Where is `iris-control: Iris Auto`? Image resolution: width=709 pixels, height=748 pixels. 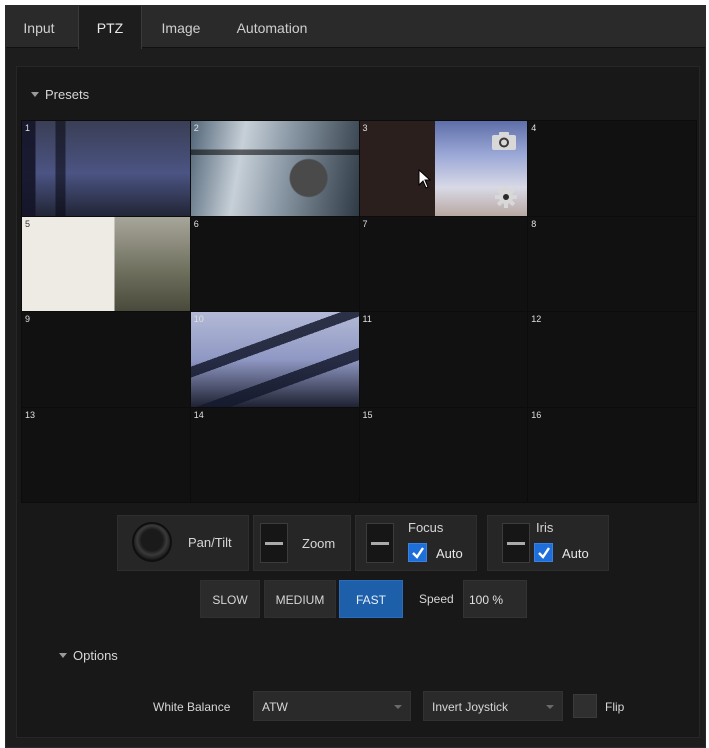 iris-control: Iris Auto is located at coordinates (548, 543).